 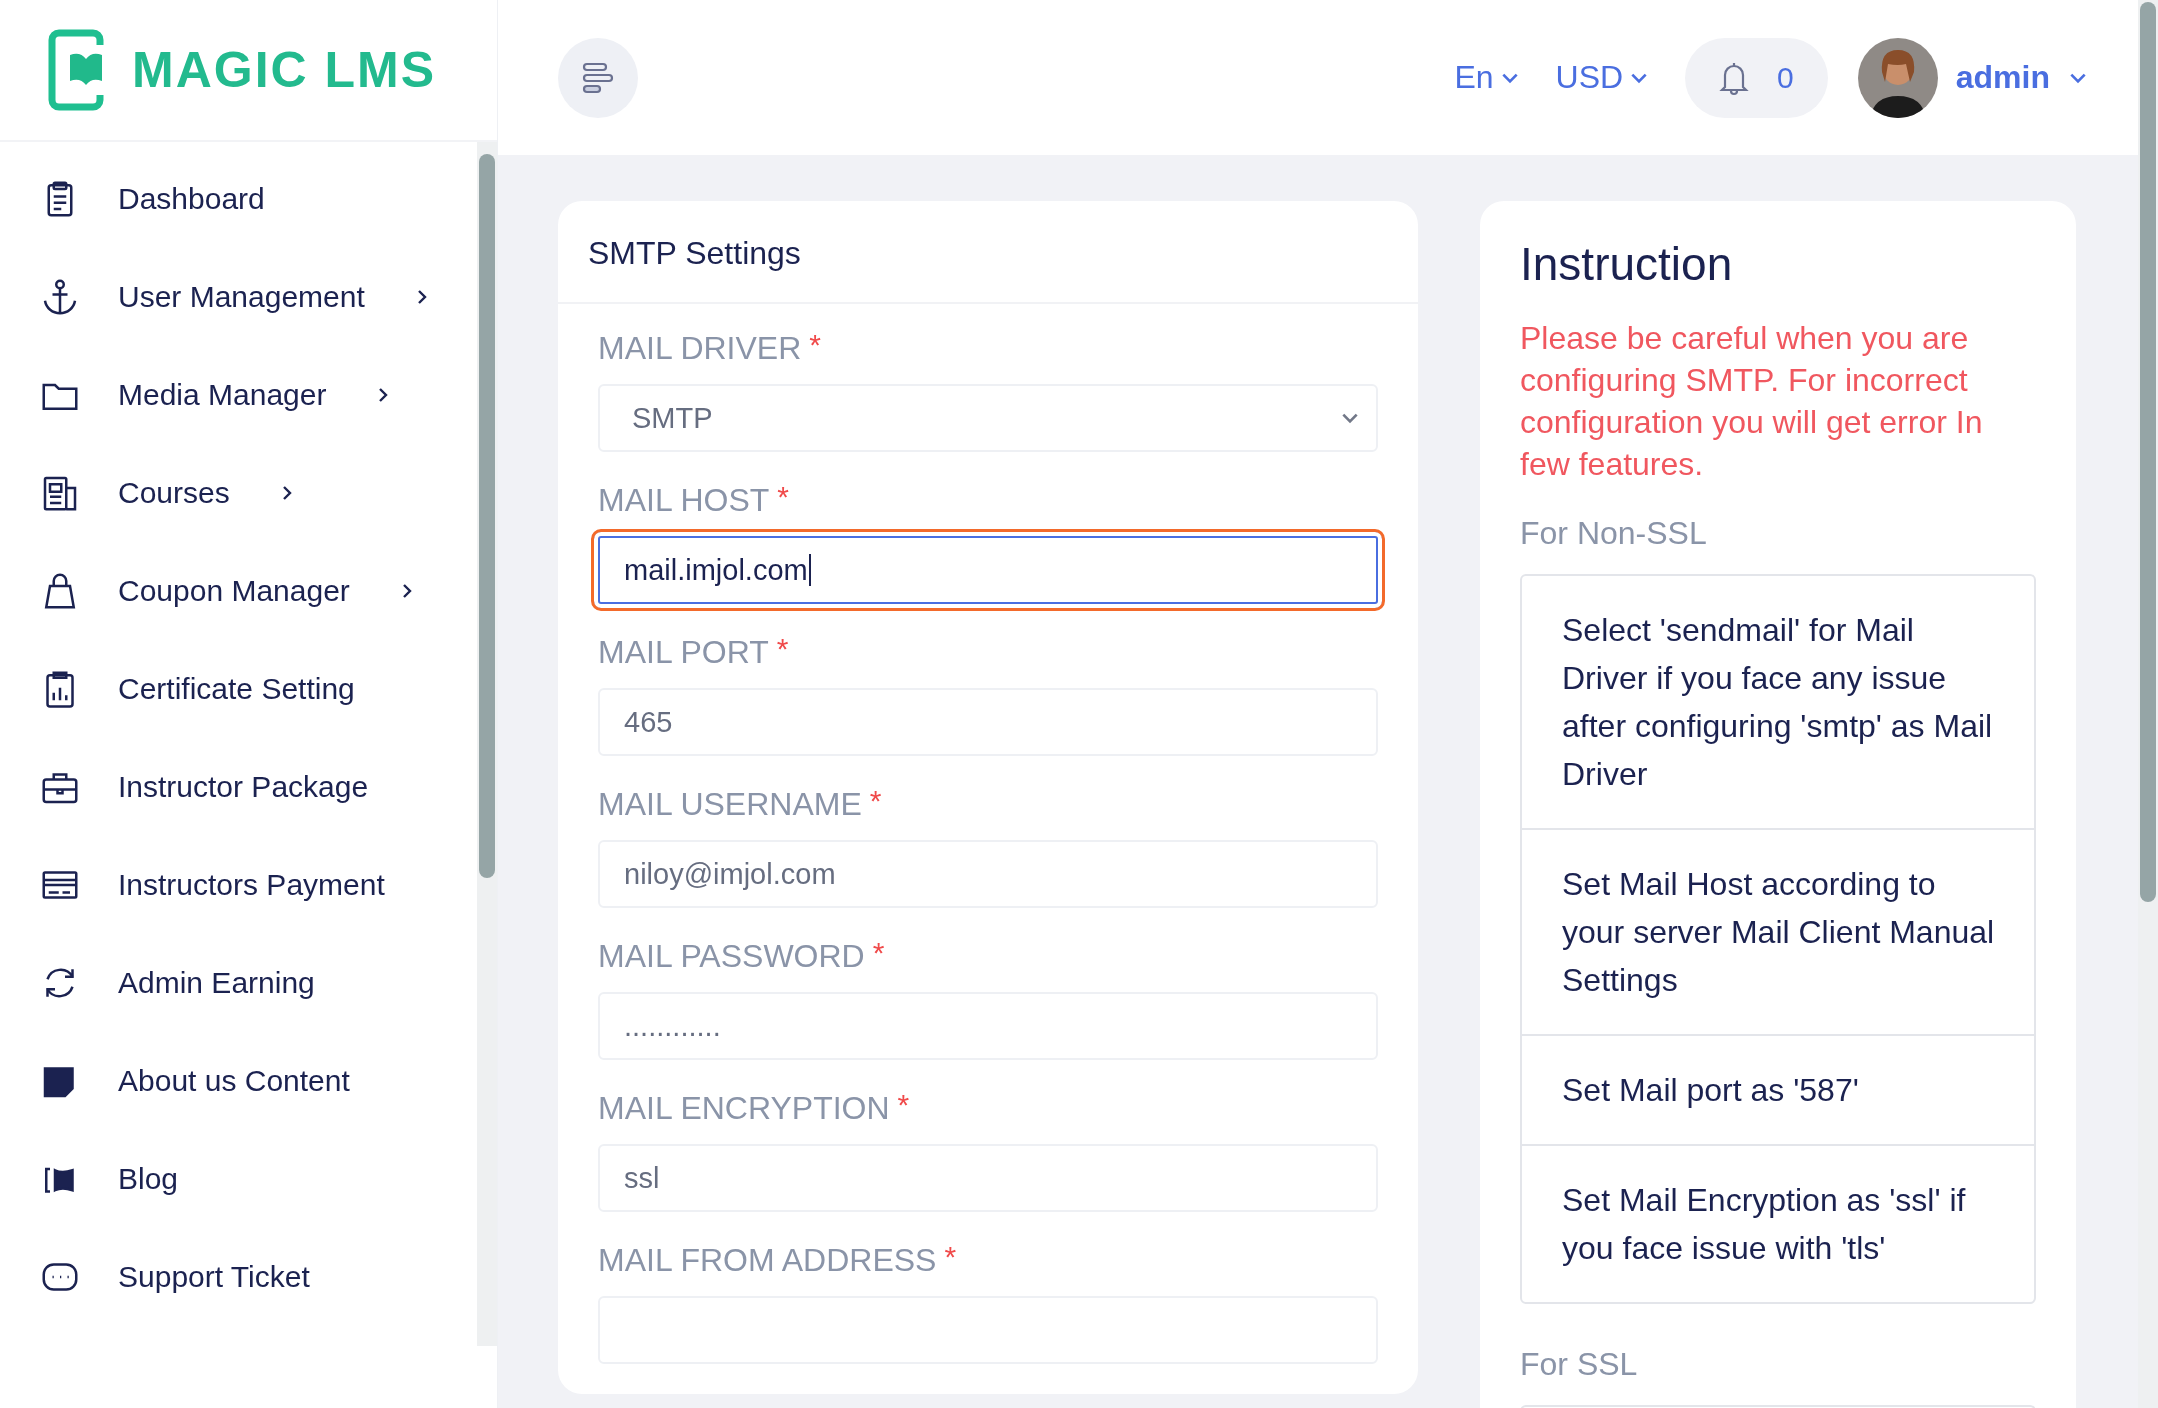 What do you see at coordinates (258, 1081) in the screenshot?
I see `sidebar-item: About us Content` at bounding box center [258, 1081].